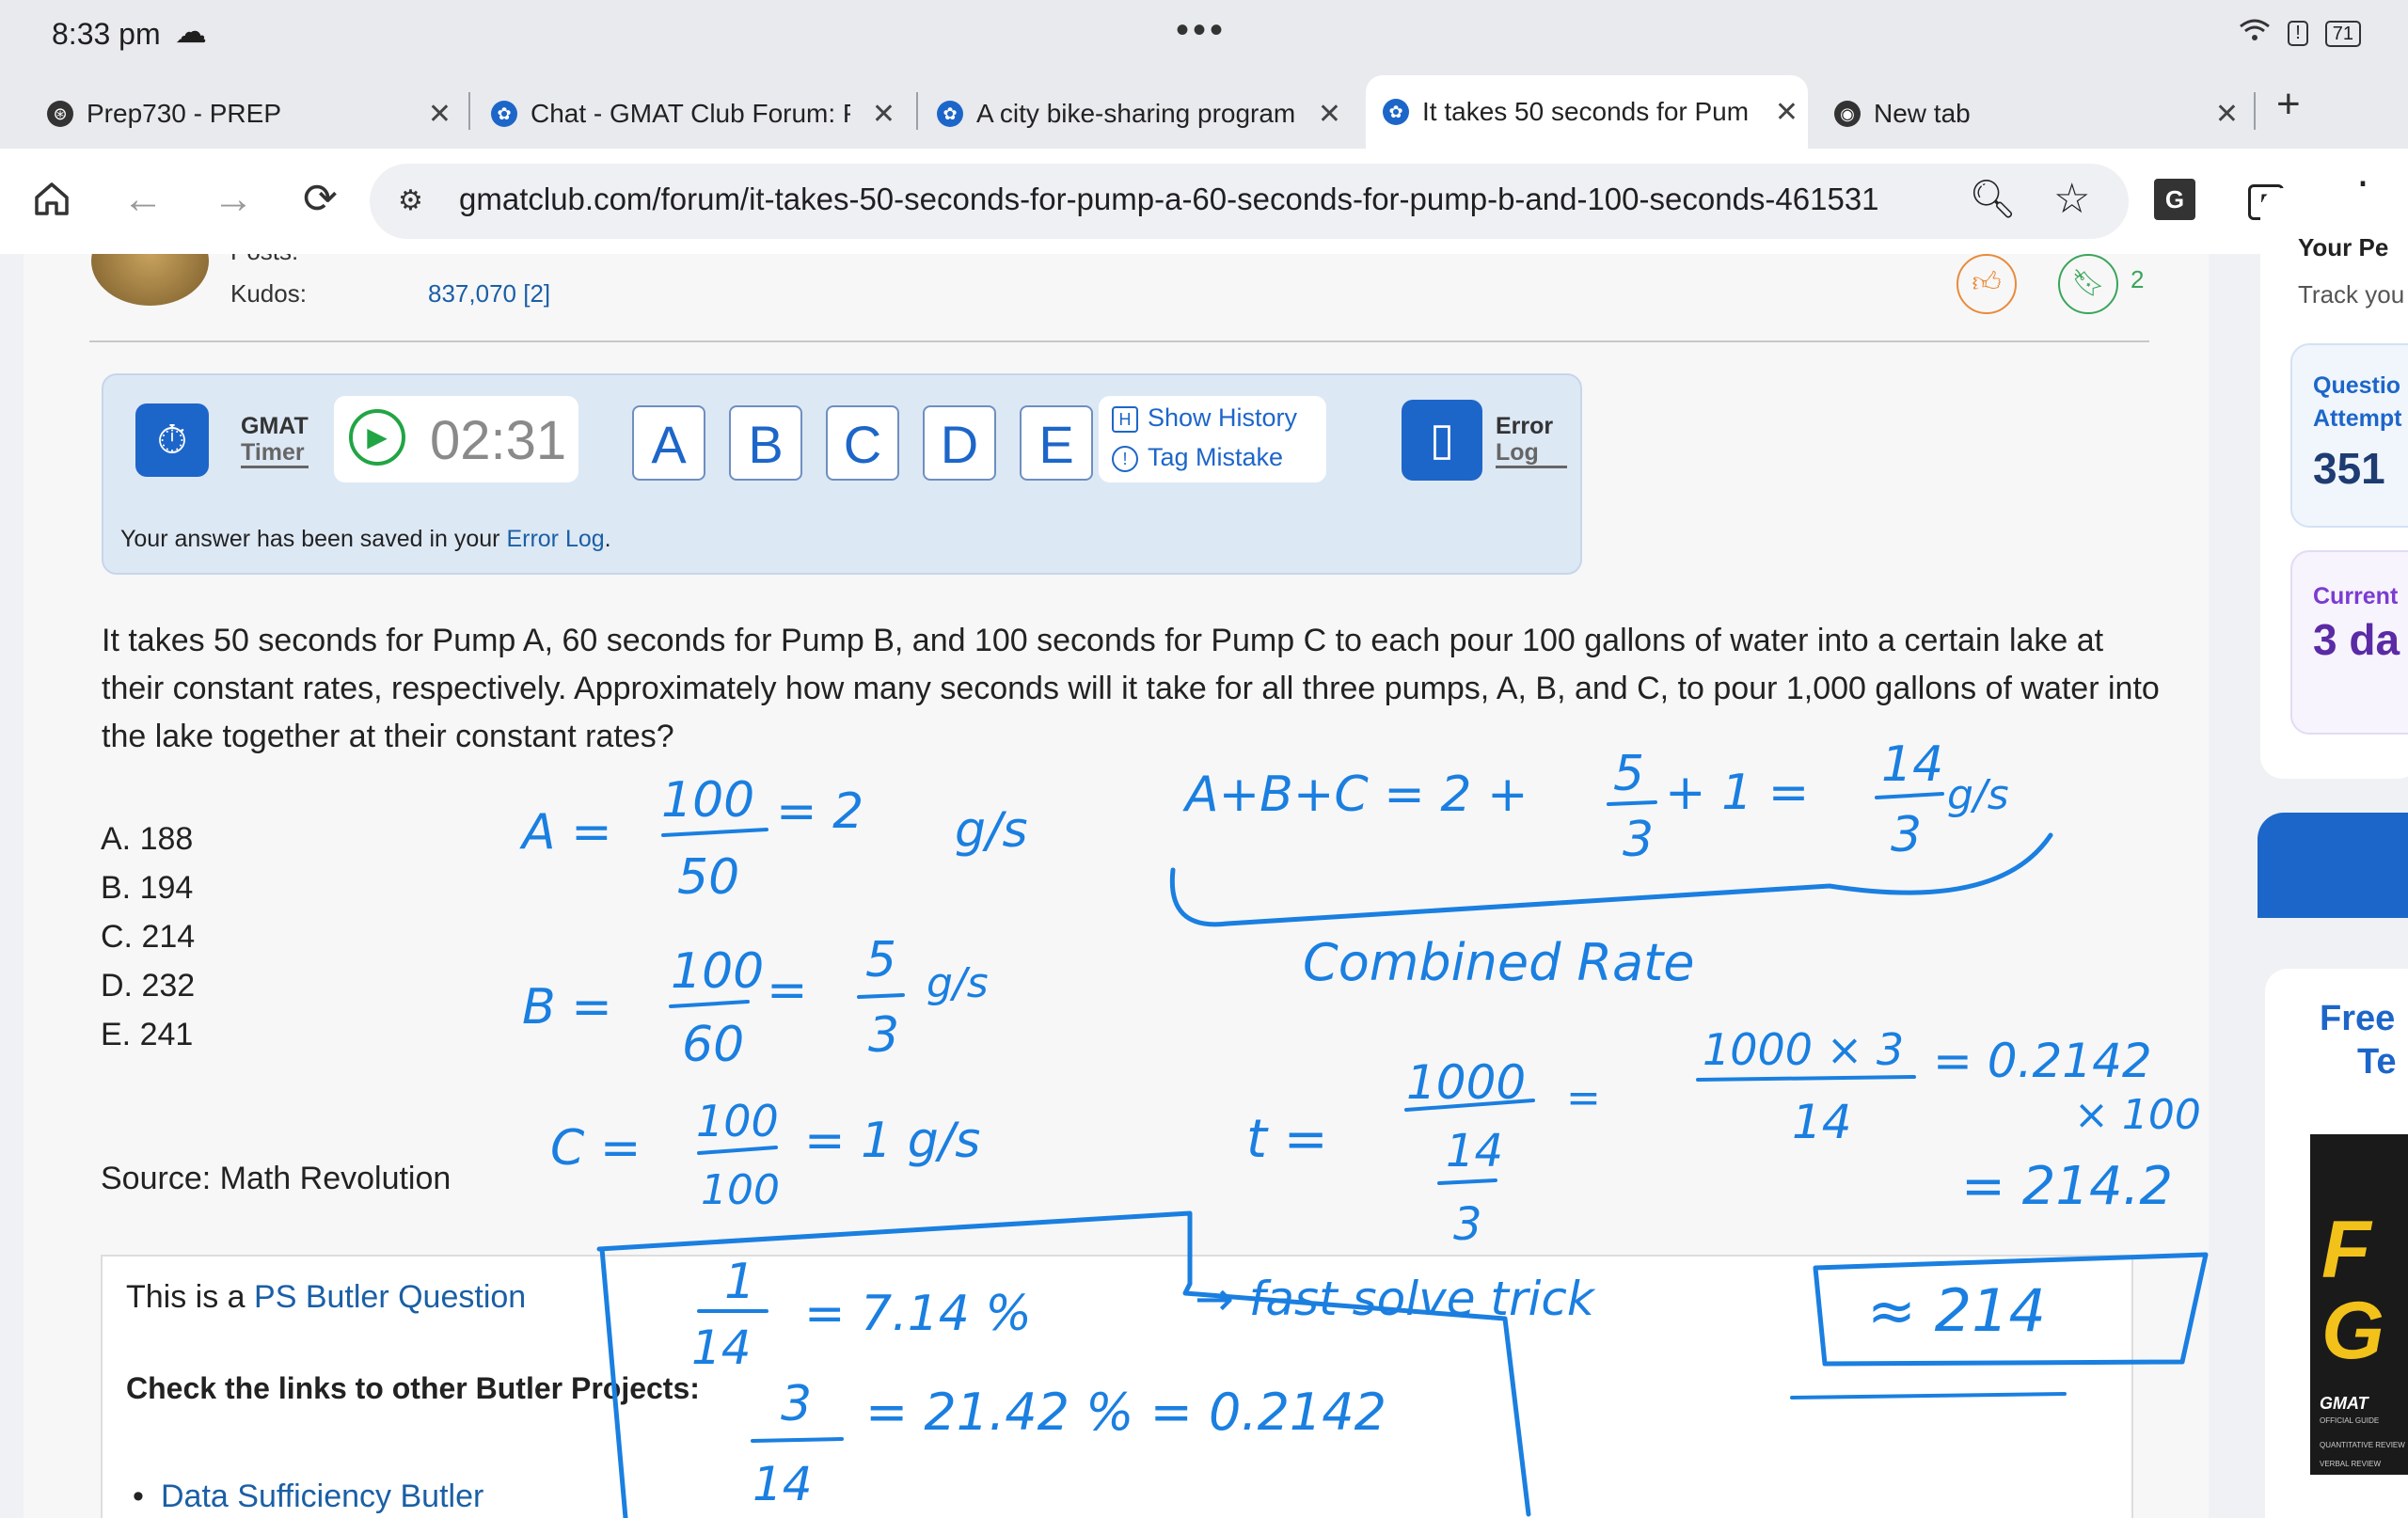 This screenshot has width=2408, height=1518. I want to click on ink-t-num: 1000, so click(1466, 1082).